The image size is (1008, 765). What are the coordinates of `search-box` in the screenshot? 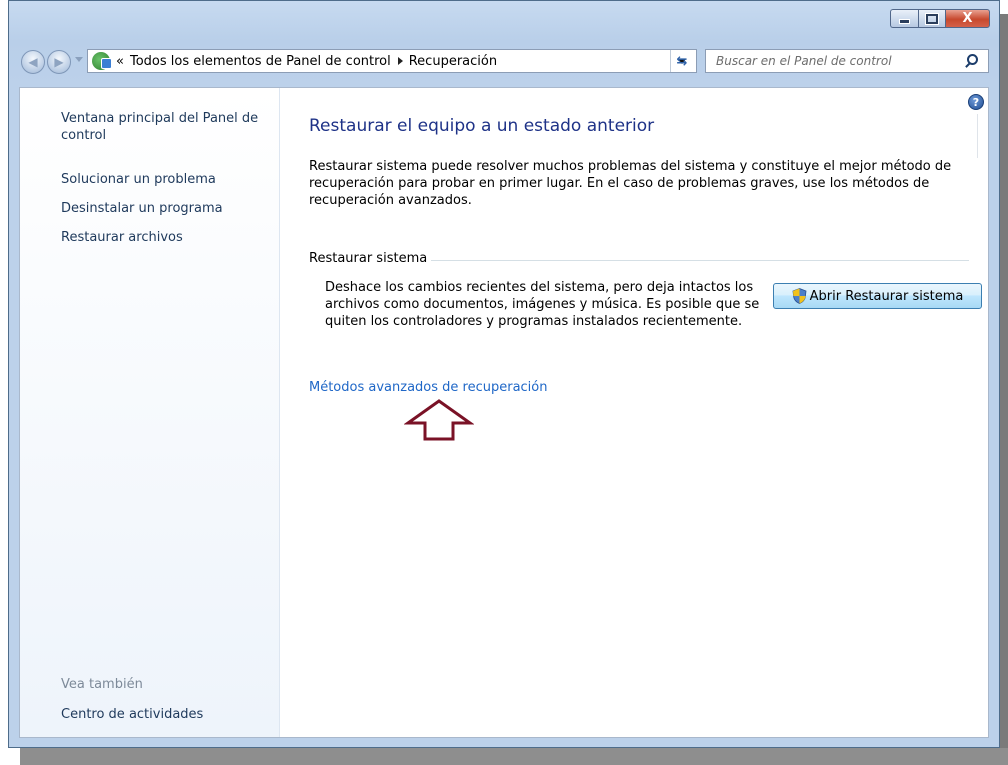 It's located at (847, 61).